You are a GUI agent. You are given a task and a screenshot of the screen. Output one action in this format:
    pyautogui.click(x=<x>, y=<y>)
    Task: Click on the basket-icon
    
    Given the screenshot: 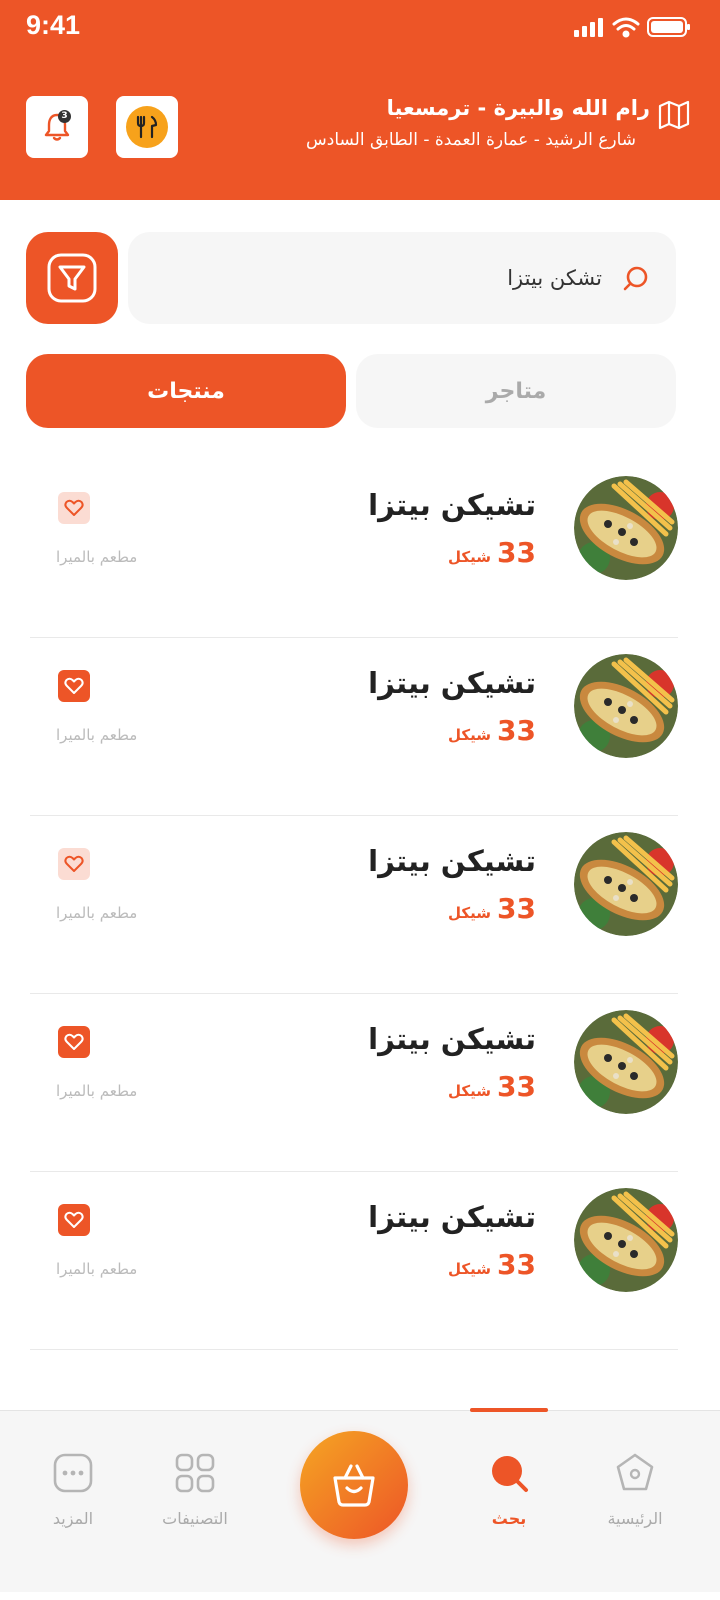 What is the action you would take?
    pyautogui.click(x=354, y=1485)
    